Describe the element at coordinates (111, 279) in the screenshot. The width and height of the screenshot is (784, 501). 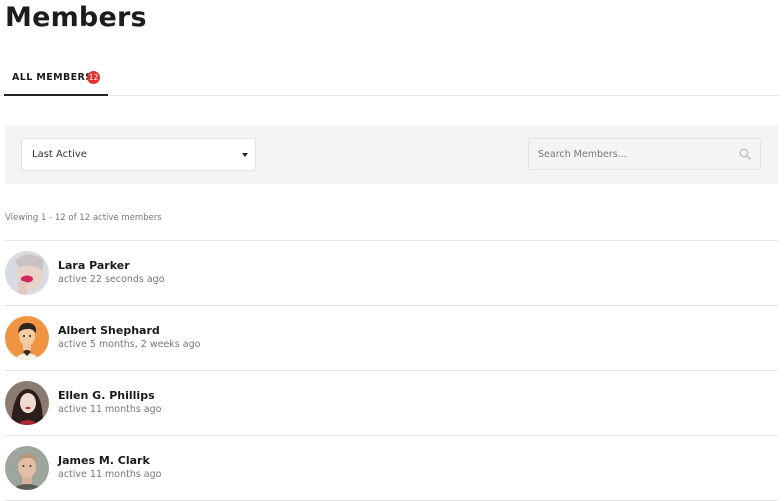
I see `member-last-active: active 22 seconds ago` at that location.